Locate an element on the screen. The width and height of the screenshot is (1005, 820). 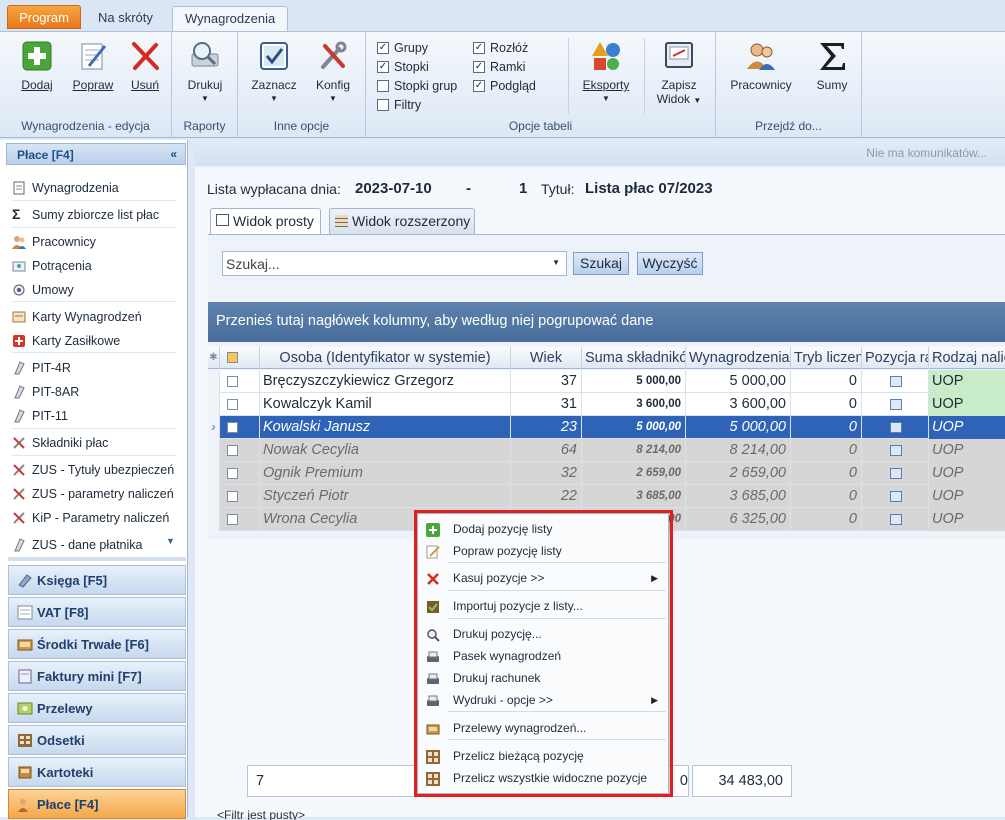
table-row: Nowak Cecylia 64 8 214,00 8 214,00 0 UOP is located at coordinates (606, 450).